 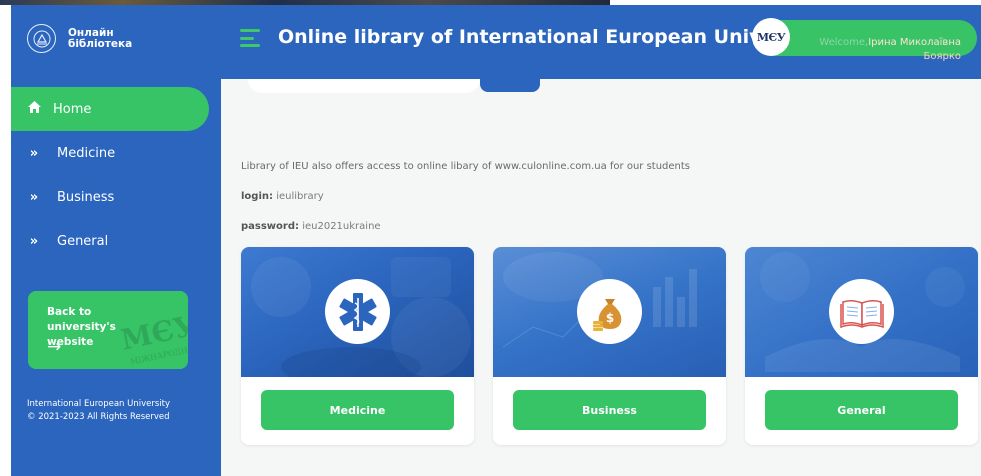 I want to click on password-value: ieu2021ukraine, so click(x=341, y=226).